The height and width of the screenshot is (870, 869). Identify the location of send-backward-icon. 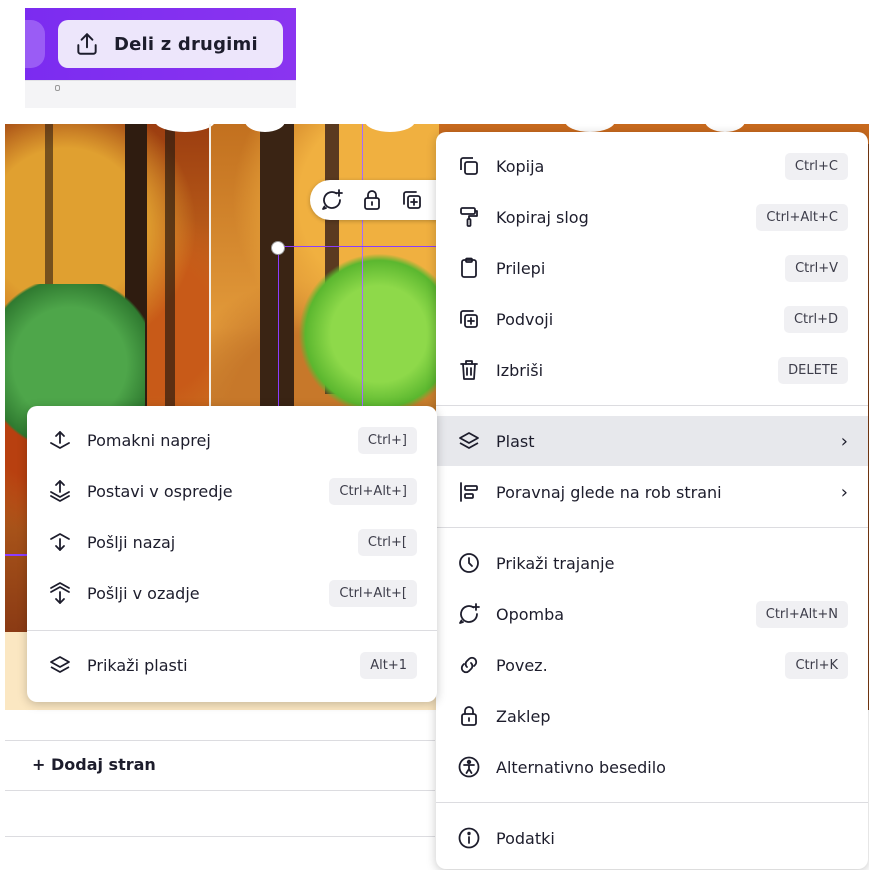
(60, 542).